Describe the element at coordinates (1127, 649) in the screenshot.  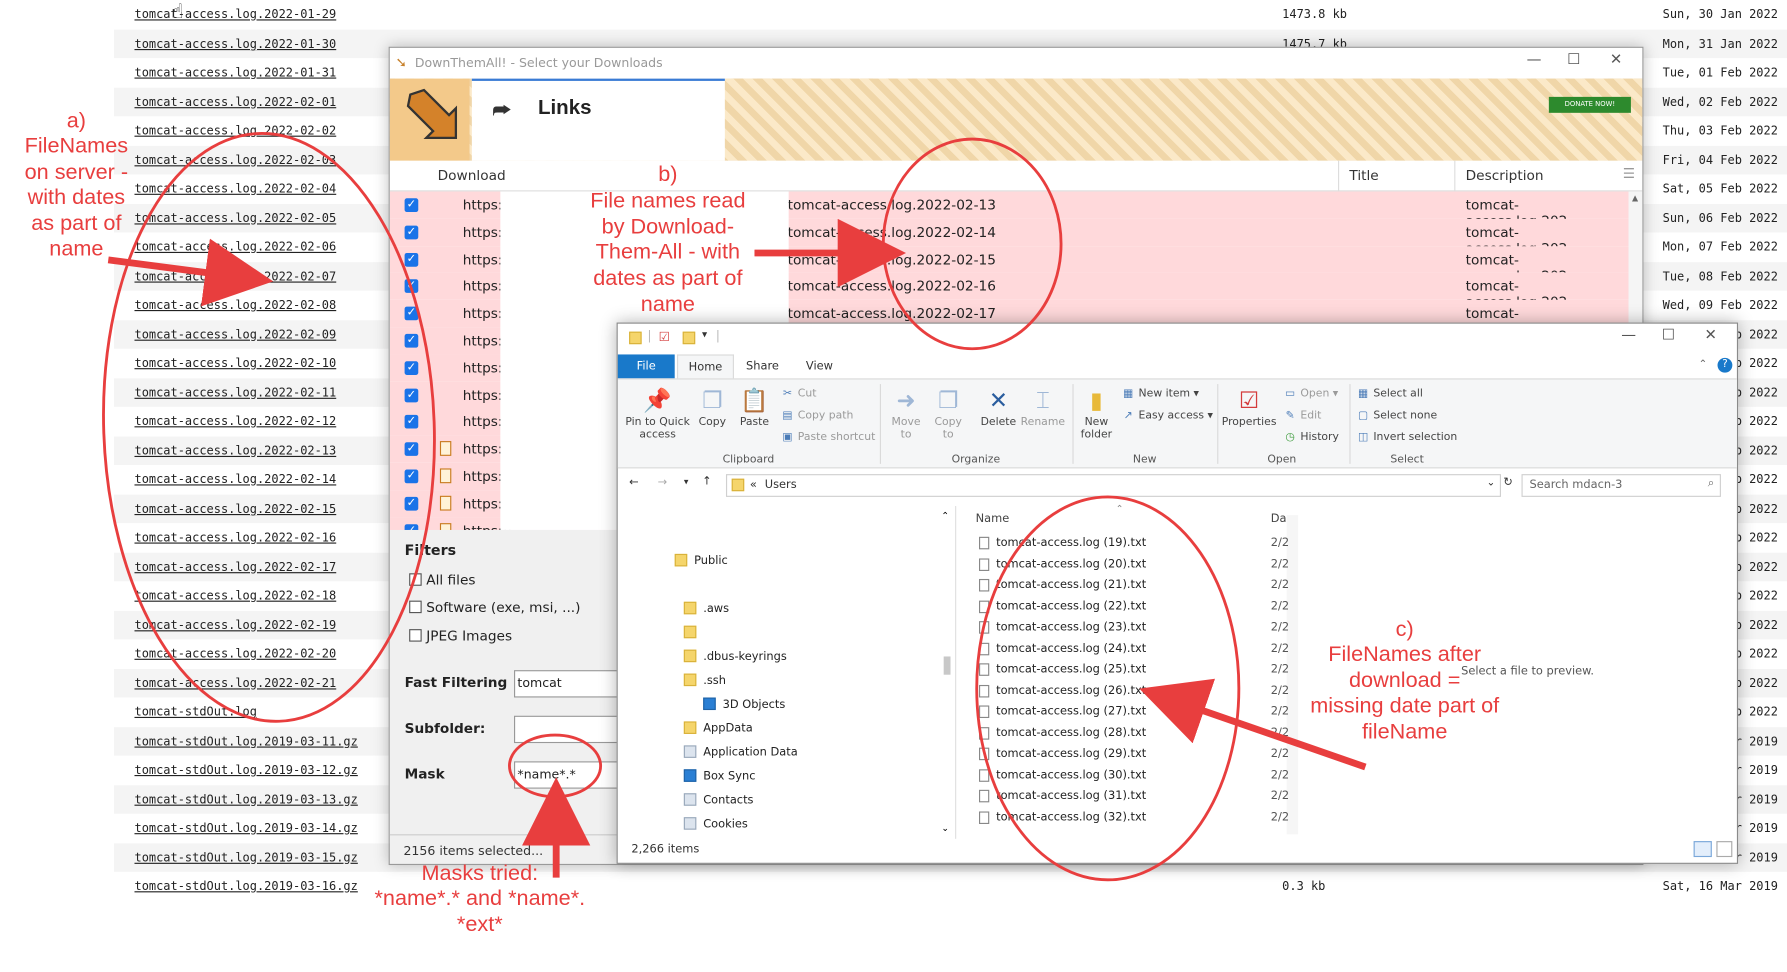
I see `file-row: tomcat-access.log (24).txt 2/2` at that location.